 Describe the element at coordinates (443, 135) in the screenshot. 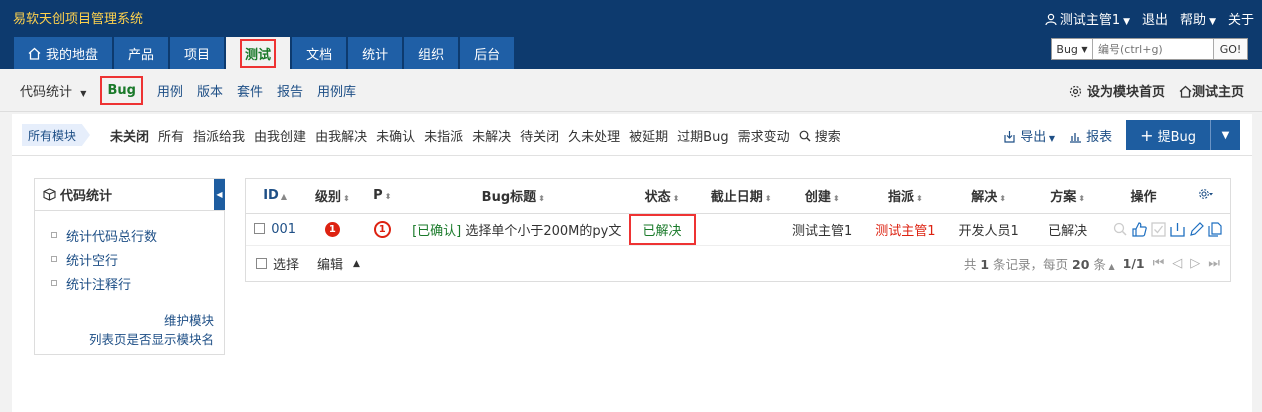

I see `filter-unassigned: 未指派` at that location.